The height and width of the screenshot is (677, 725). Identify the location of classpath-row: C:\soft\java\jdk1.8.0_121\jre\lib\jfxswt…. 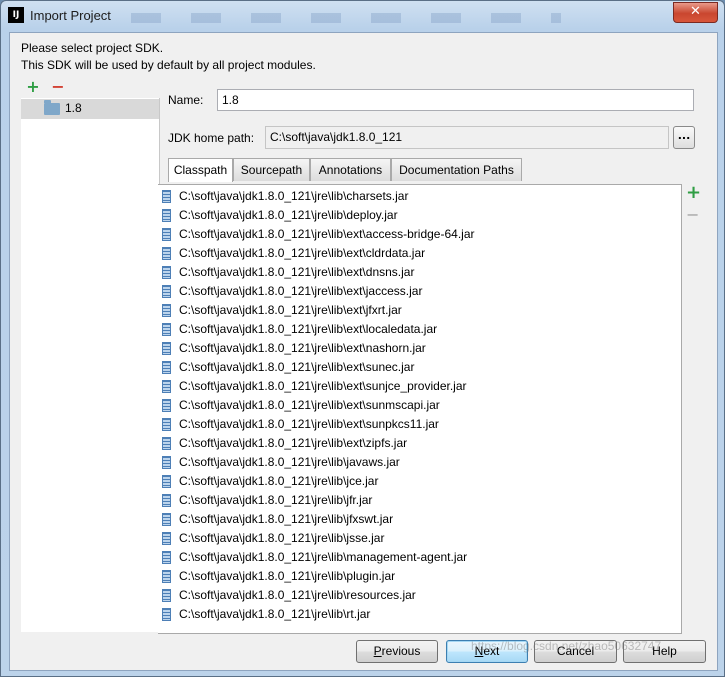
(418, 519).